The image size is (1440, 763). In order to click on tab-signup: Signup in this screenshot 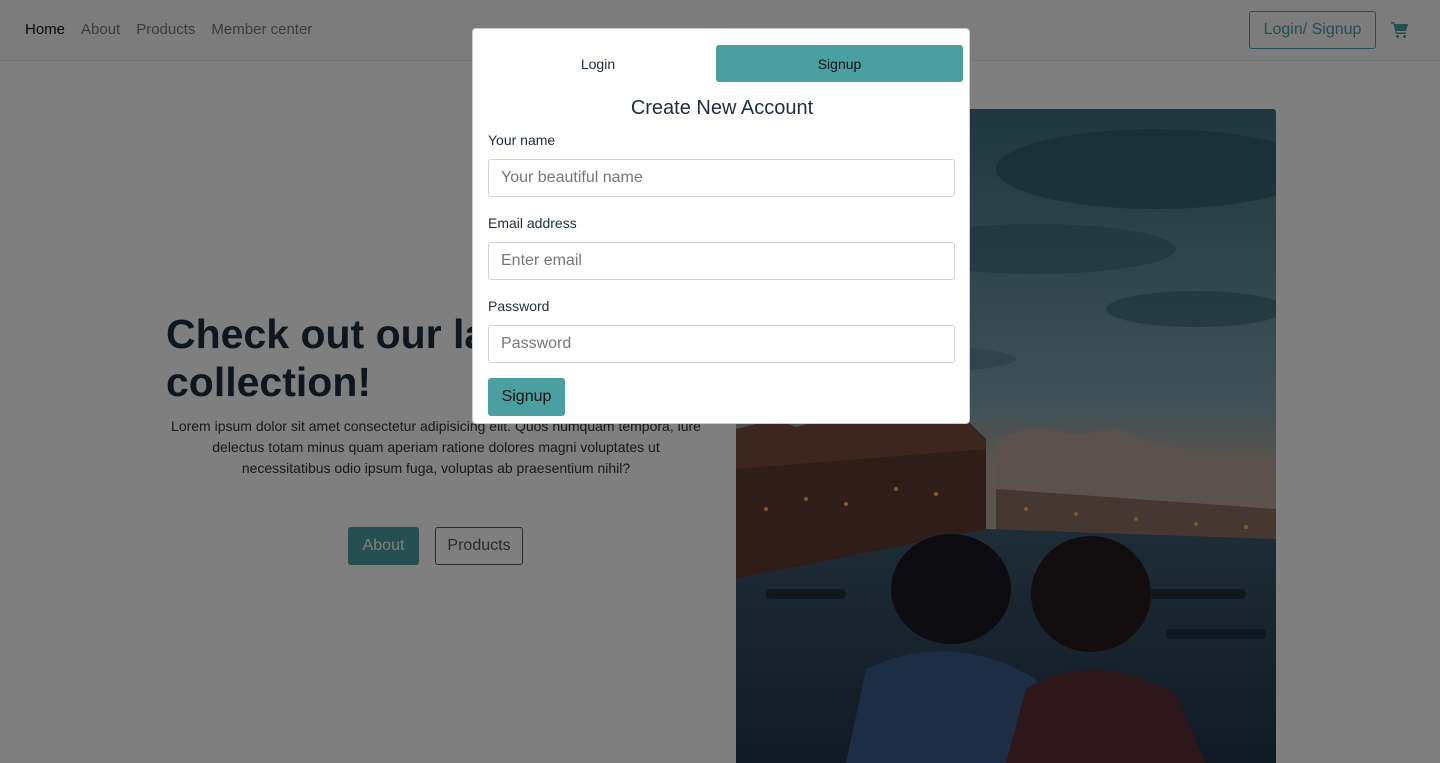, I will do `click(839, 63)`.